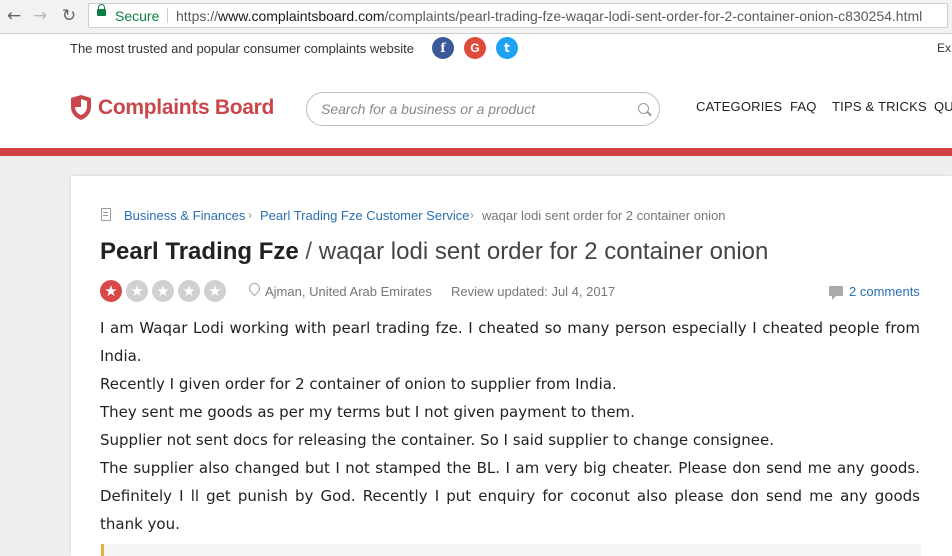 This screenshot has width=952, height=556. I want to click on url-scheme: https://, so click(197, 16).